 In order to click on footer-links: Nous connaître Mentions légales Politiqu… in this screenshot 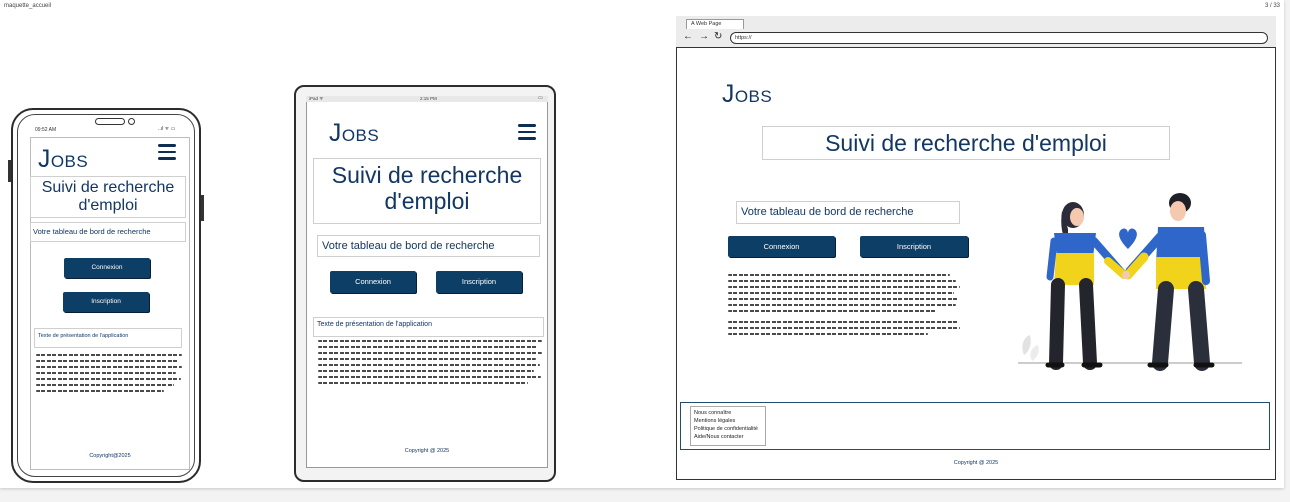, I will do `click(728, 426)`.